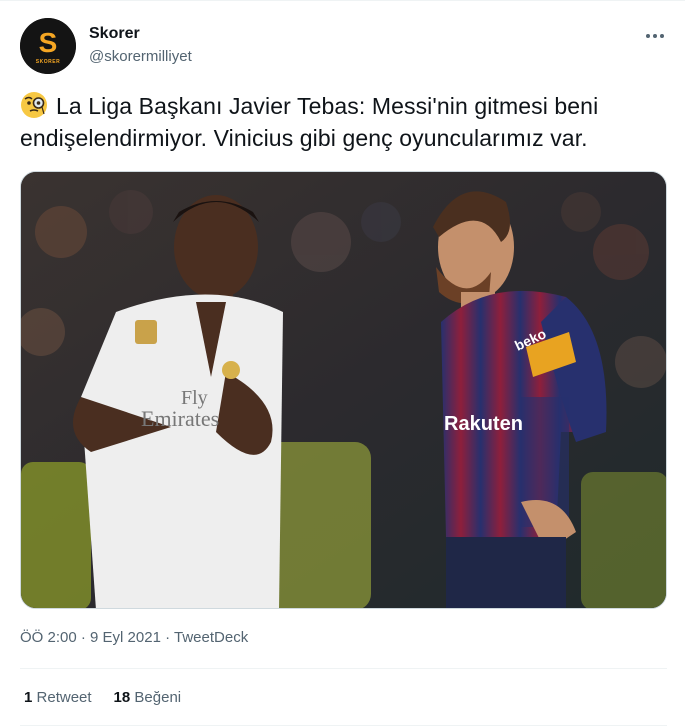 The width and height of the screenshot is (685, 726). I want to click on likes-link: 18 Beğeni, so click(148, 698).